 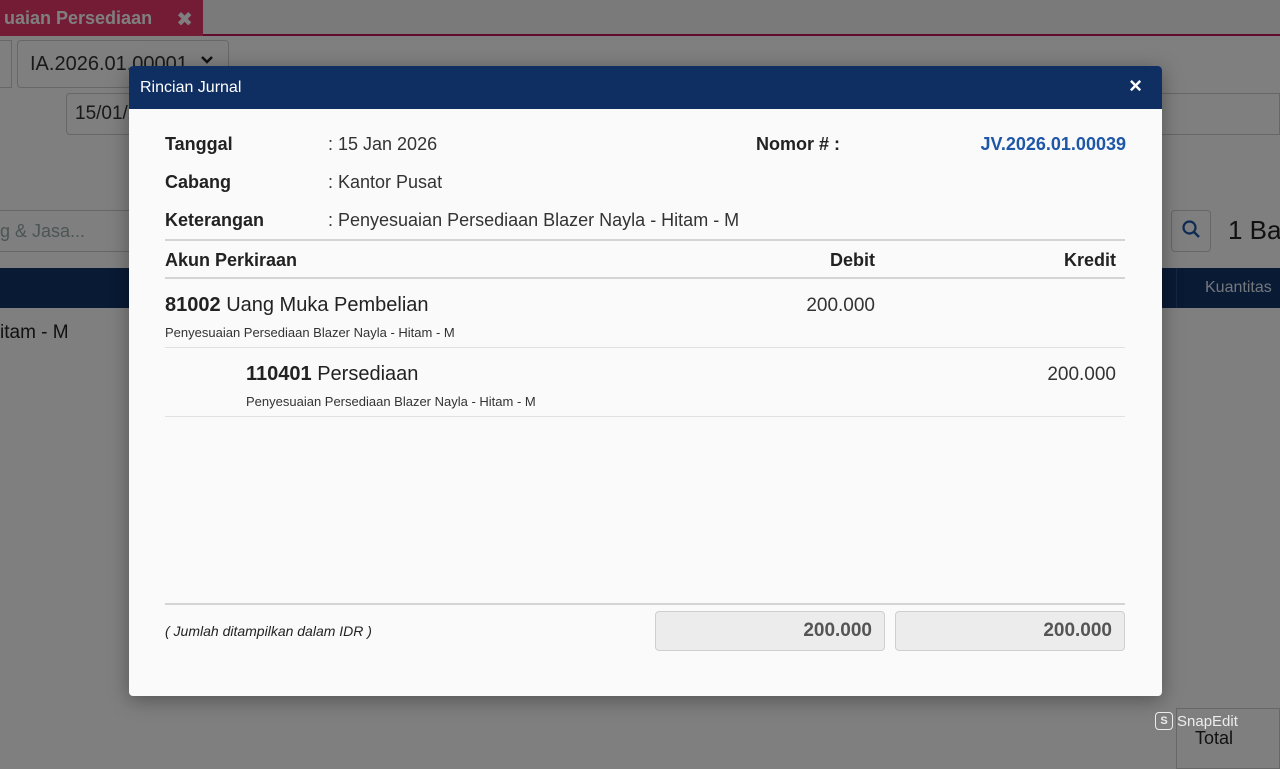 What do you see at coordinates (1089, 260) in the screenshot?
I see `column-credit: Kredit` at bounding box center [1089, 260].